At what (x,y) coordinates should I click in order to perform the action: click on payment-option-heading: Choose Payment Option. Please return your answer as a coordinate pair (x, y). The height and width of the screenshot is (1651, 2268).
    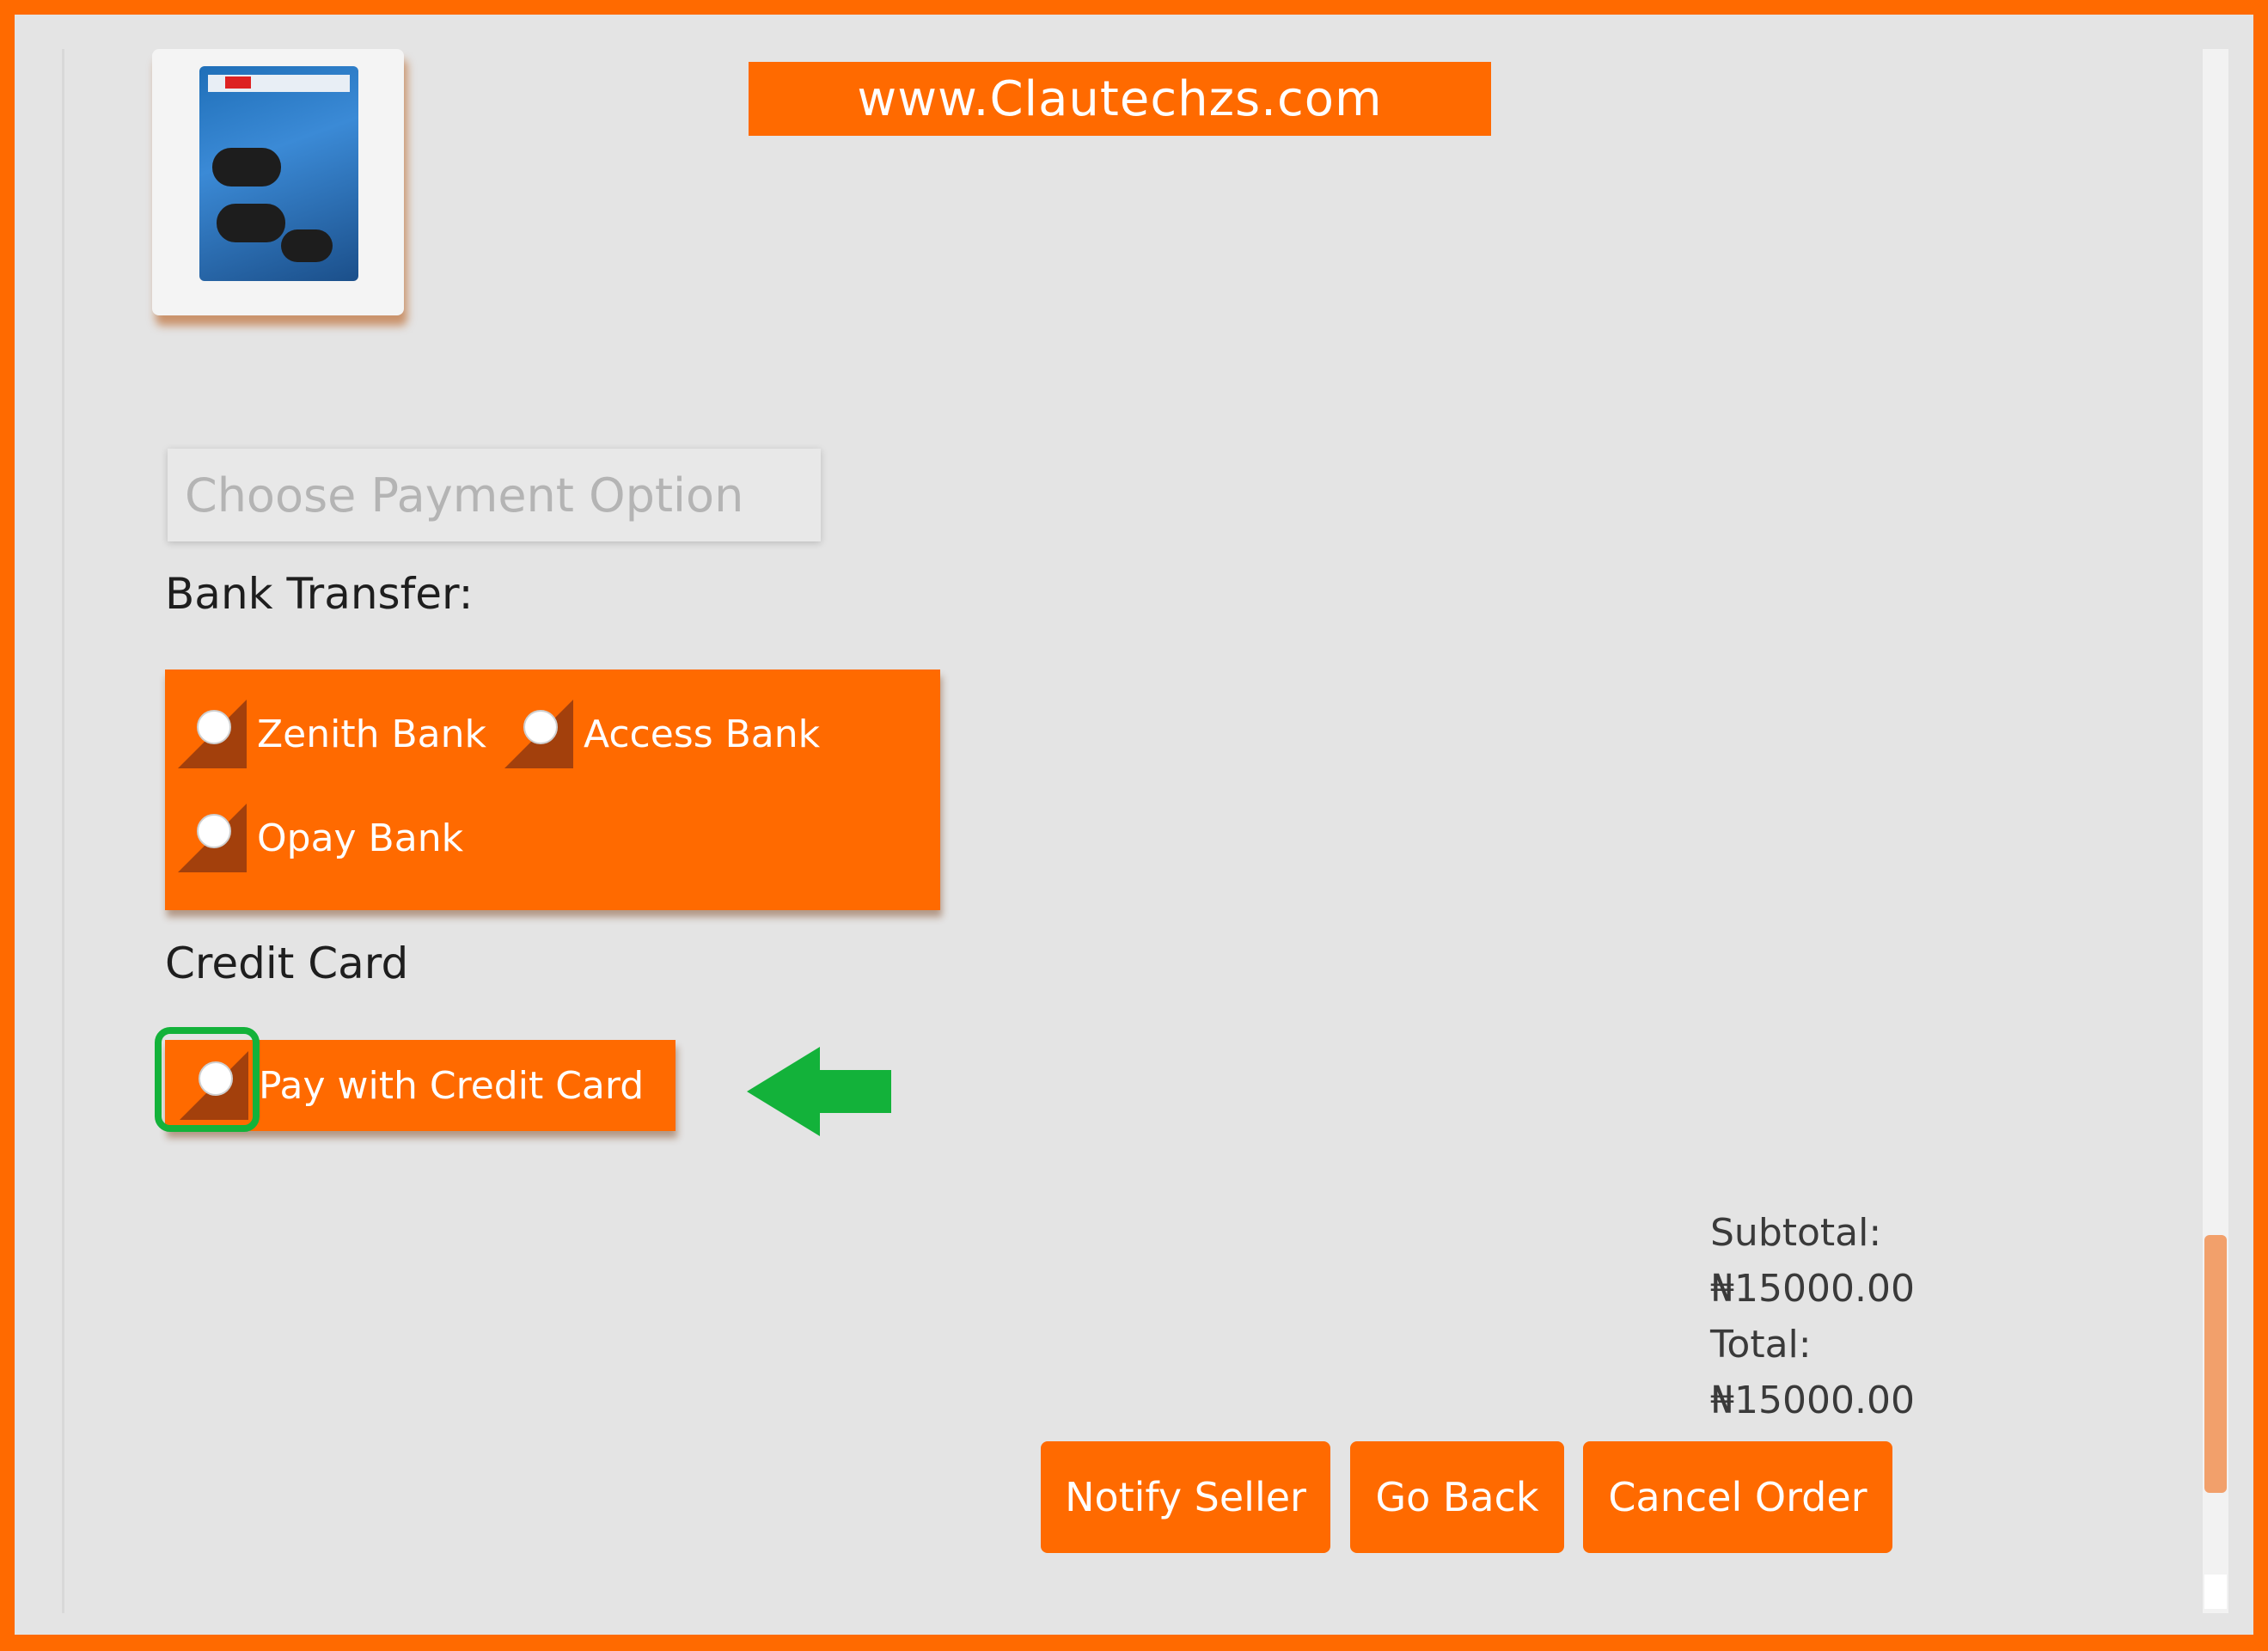
    Looking at the image, I should click on (495, 495).